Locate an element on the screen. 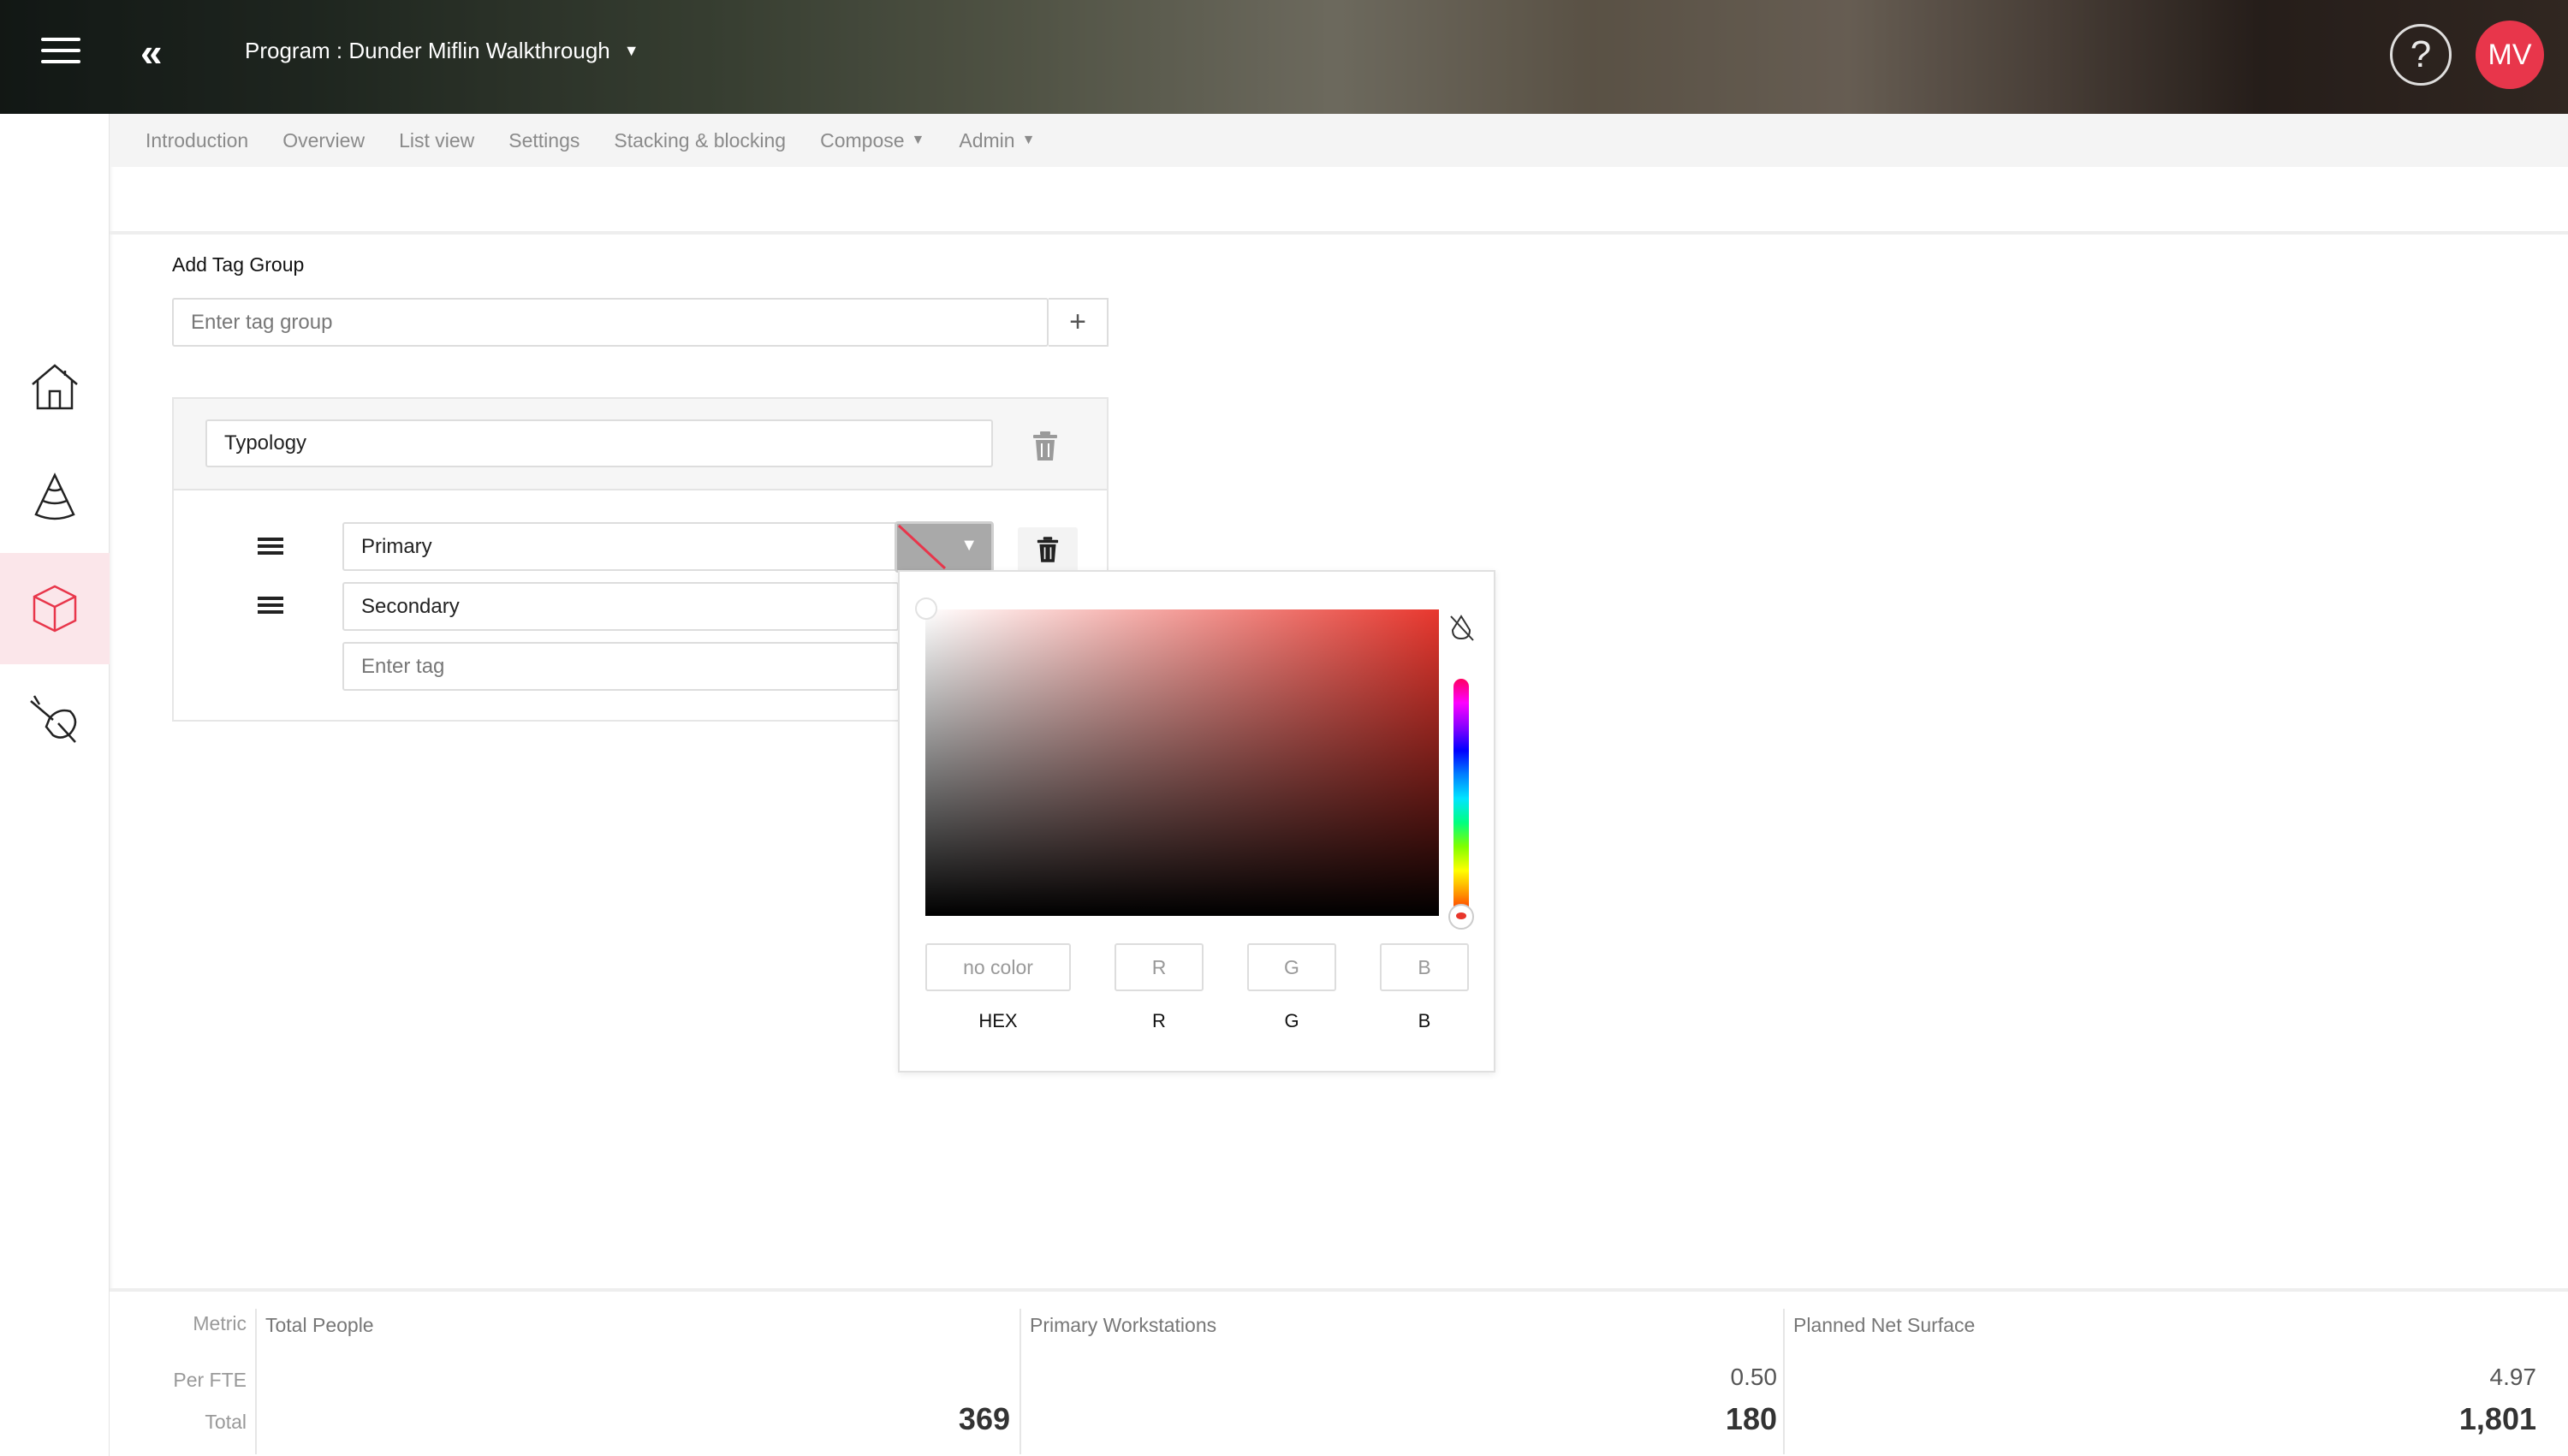 This screenshot has width=2568, height=1456. tab-label: Compose is located at coordinates (862, 140).